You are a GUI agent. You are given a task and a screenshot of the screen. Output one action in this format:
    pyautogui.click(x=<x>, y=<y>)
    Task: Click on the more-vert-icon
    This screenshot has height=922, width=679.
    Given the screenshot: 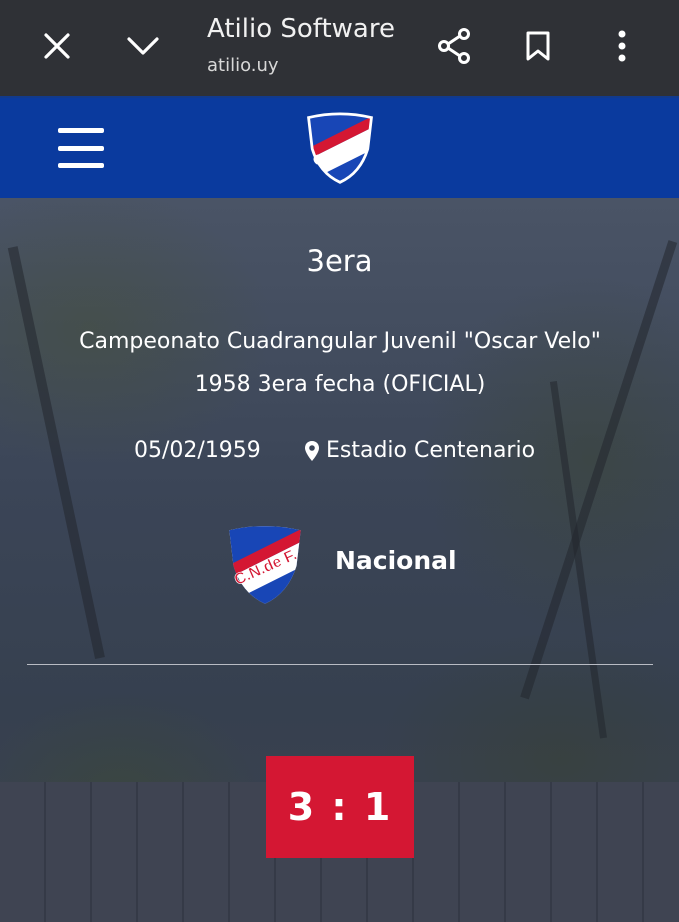 What is the action you would take?
    pyautogui.click(x=622, y=46)
    